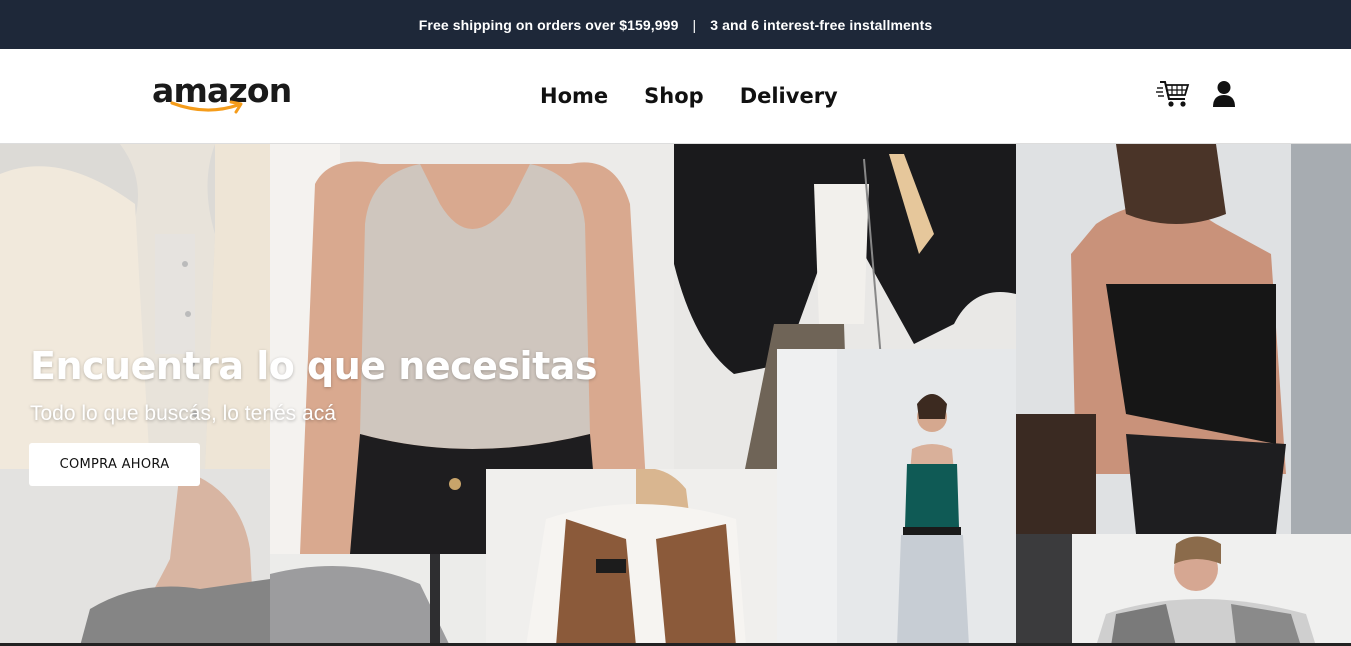  What do you see at coordinates (1183, 590) in the screenshot?
I see `product-image-plaid-shirt` at bounding box center [1183, 590].